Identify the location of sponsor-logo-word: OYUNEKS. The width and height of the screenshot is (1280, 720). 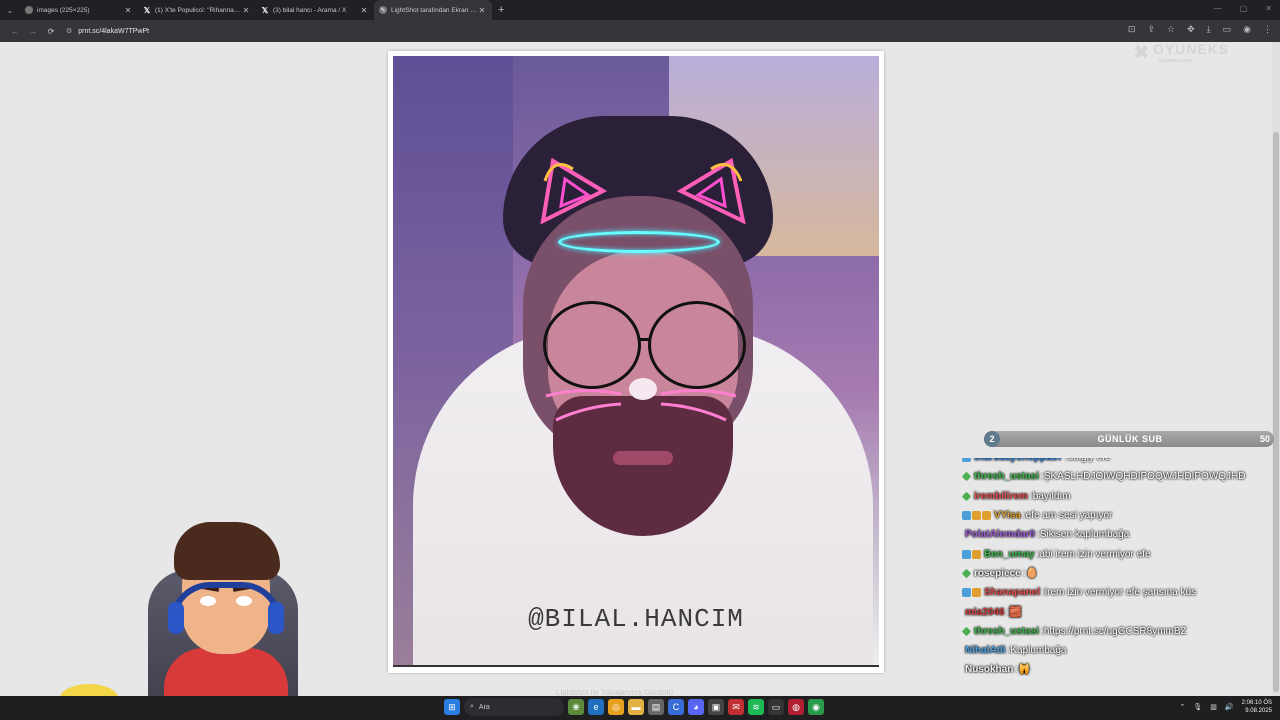
(1191, 49).